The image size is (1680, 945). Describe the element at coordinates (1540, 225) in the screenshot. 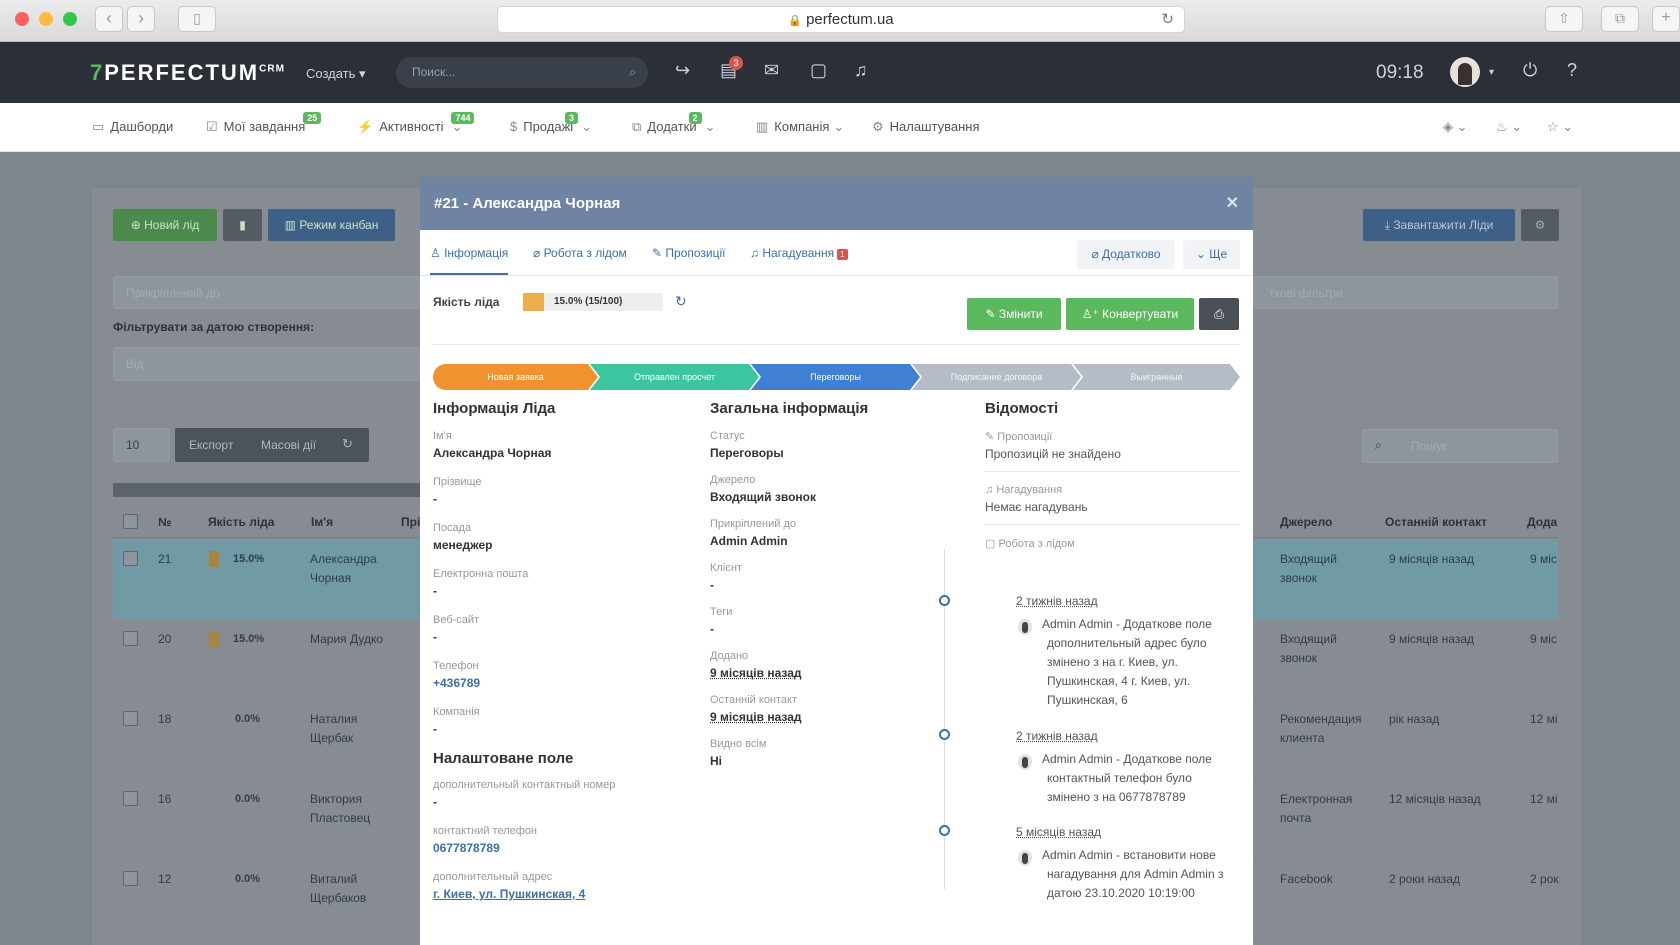

I see `settings-gear-button: ⚙` at that location.